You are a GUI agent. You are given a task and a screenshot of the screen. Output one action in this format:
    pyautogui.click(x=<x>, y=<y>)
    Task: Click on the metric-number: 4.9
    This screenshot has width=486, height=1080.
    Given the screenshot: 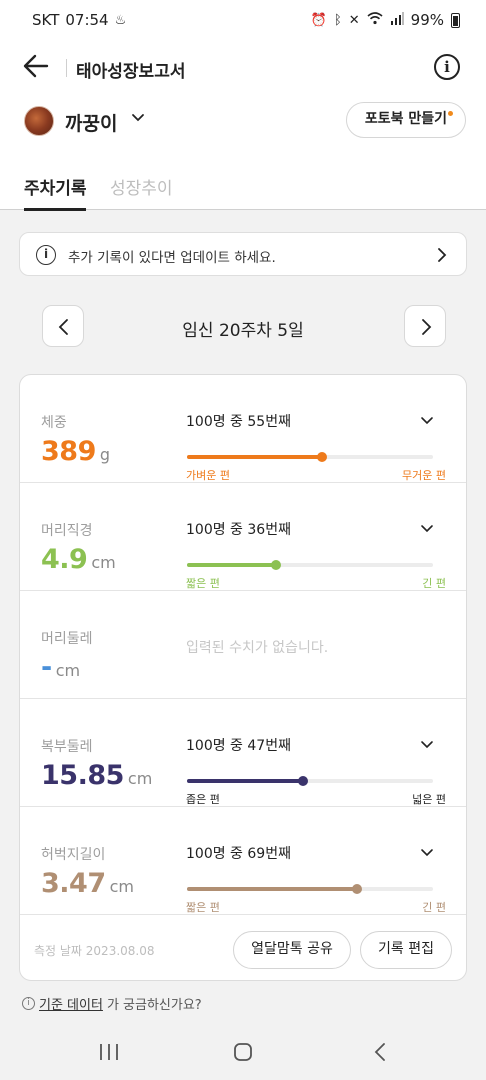 What is the action you would take?
    pyautogui.click(x=64, y=559)
    